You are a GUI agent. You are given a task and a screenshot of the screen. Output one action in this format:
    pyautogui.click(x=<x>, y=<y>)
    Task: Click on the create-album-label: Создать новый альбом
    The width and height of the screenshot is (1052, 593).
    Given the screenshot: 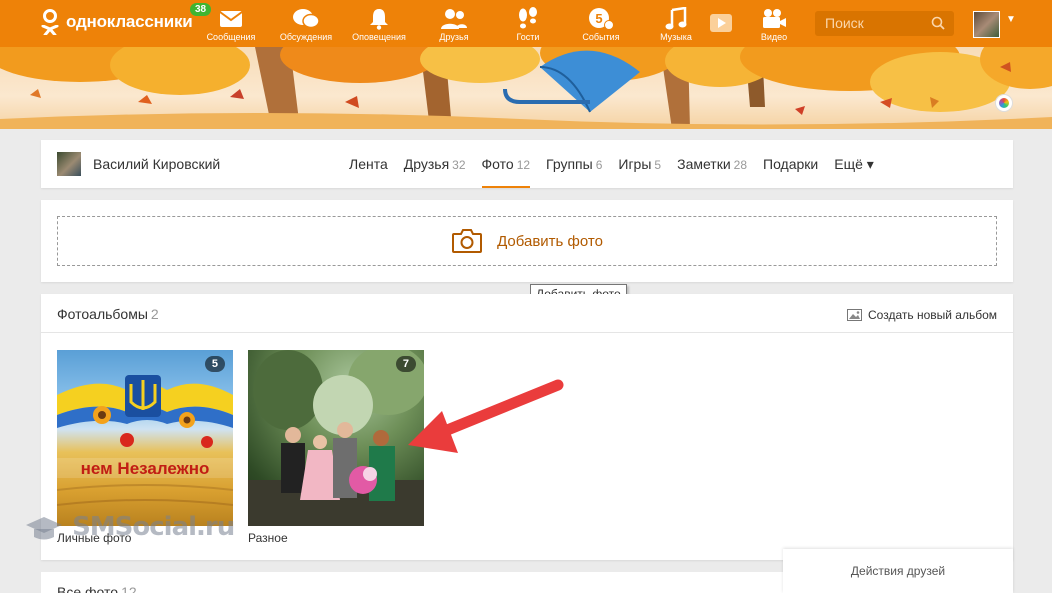 What is the action you would take?
    pyautogui.click(x=932, y=315)
    